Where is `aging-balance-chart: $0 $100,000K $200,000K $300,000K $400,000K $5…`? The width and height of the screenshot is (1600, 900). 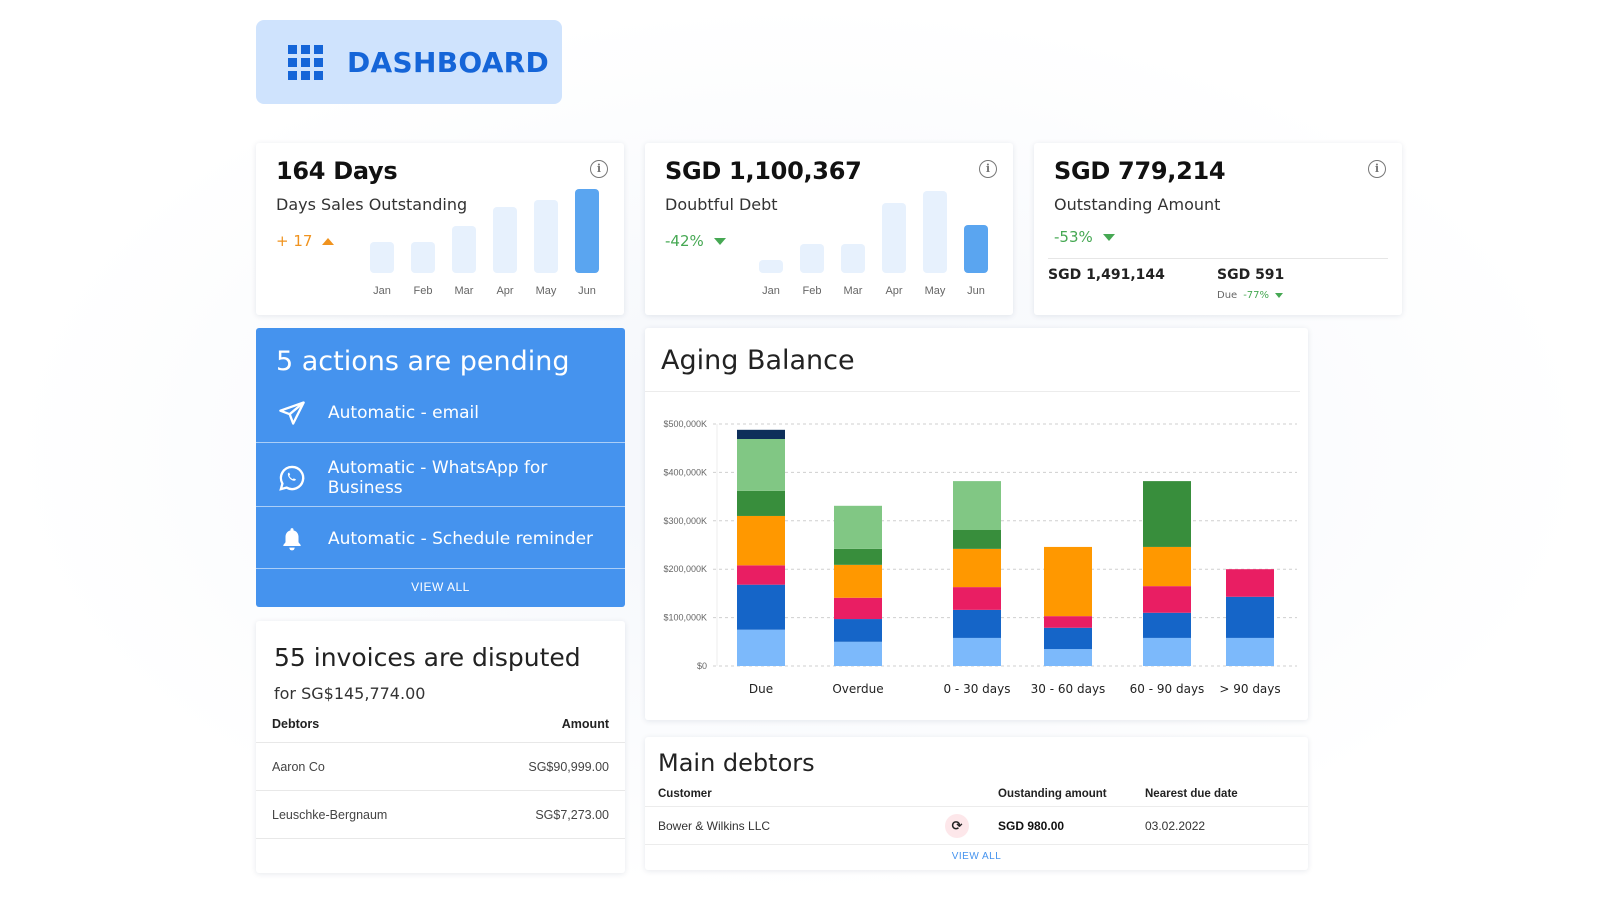
aging-balance-chart: $0 $100,000K $200,000K $300,000K $400,000K $5… is located at coordinates (980, 557).